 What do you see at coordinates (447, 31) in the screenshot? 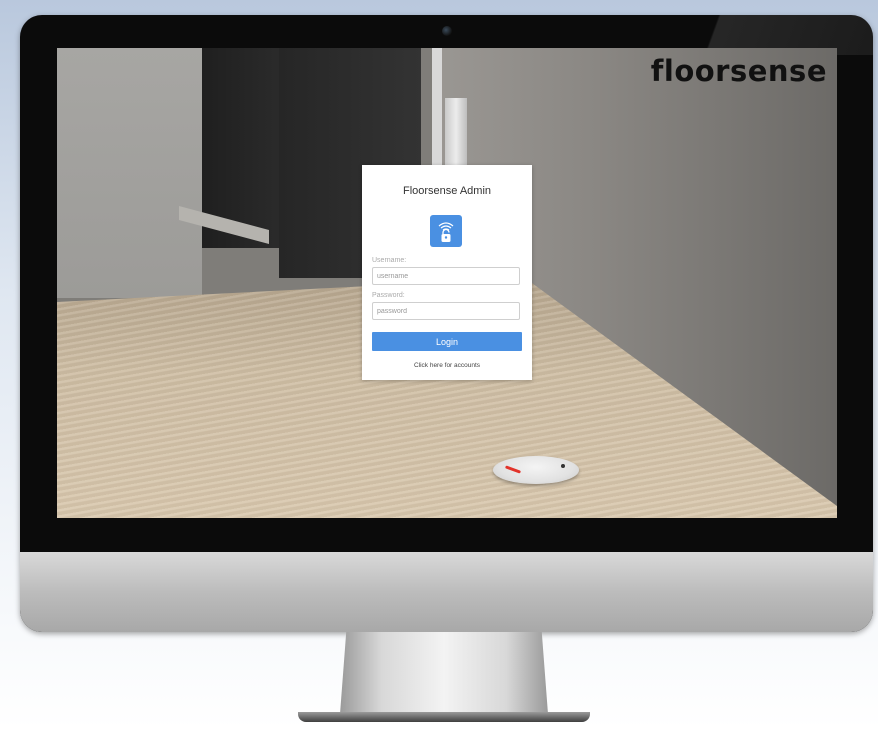
I see `webcam` at bounding box center [447, 31].